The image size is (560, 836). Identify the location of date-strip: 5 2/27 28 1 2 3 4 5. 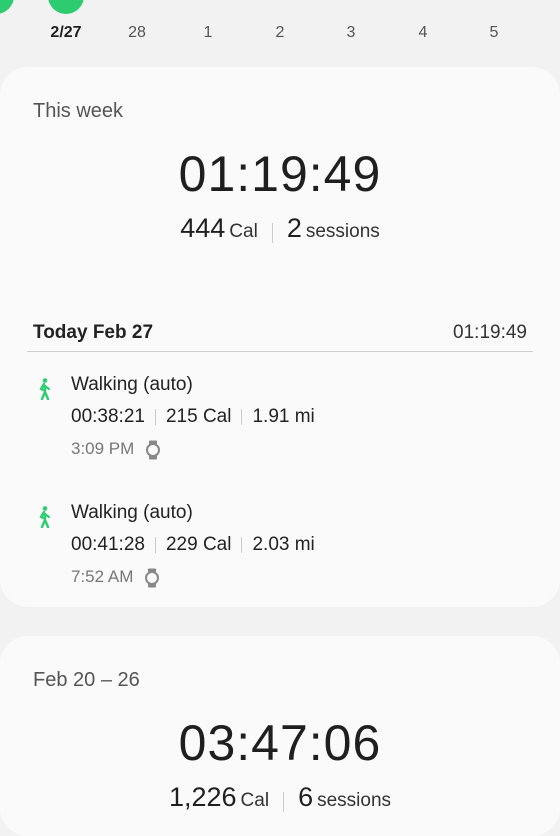
(280, 30).